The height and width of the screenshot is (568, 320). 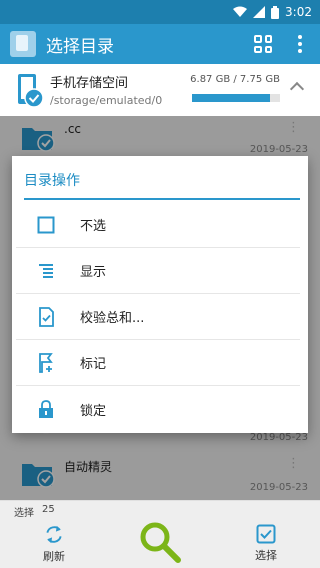 What do you see at coordinates (160, 509) in the screenshot?
I see `selection-summary: 选择 25` at bounding box center [160, 509].